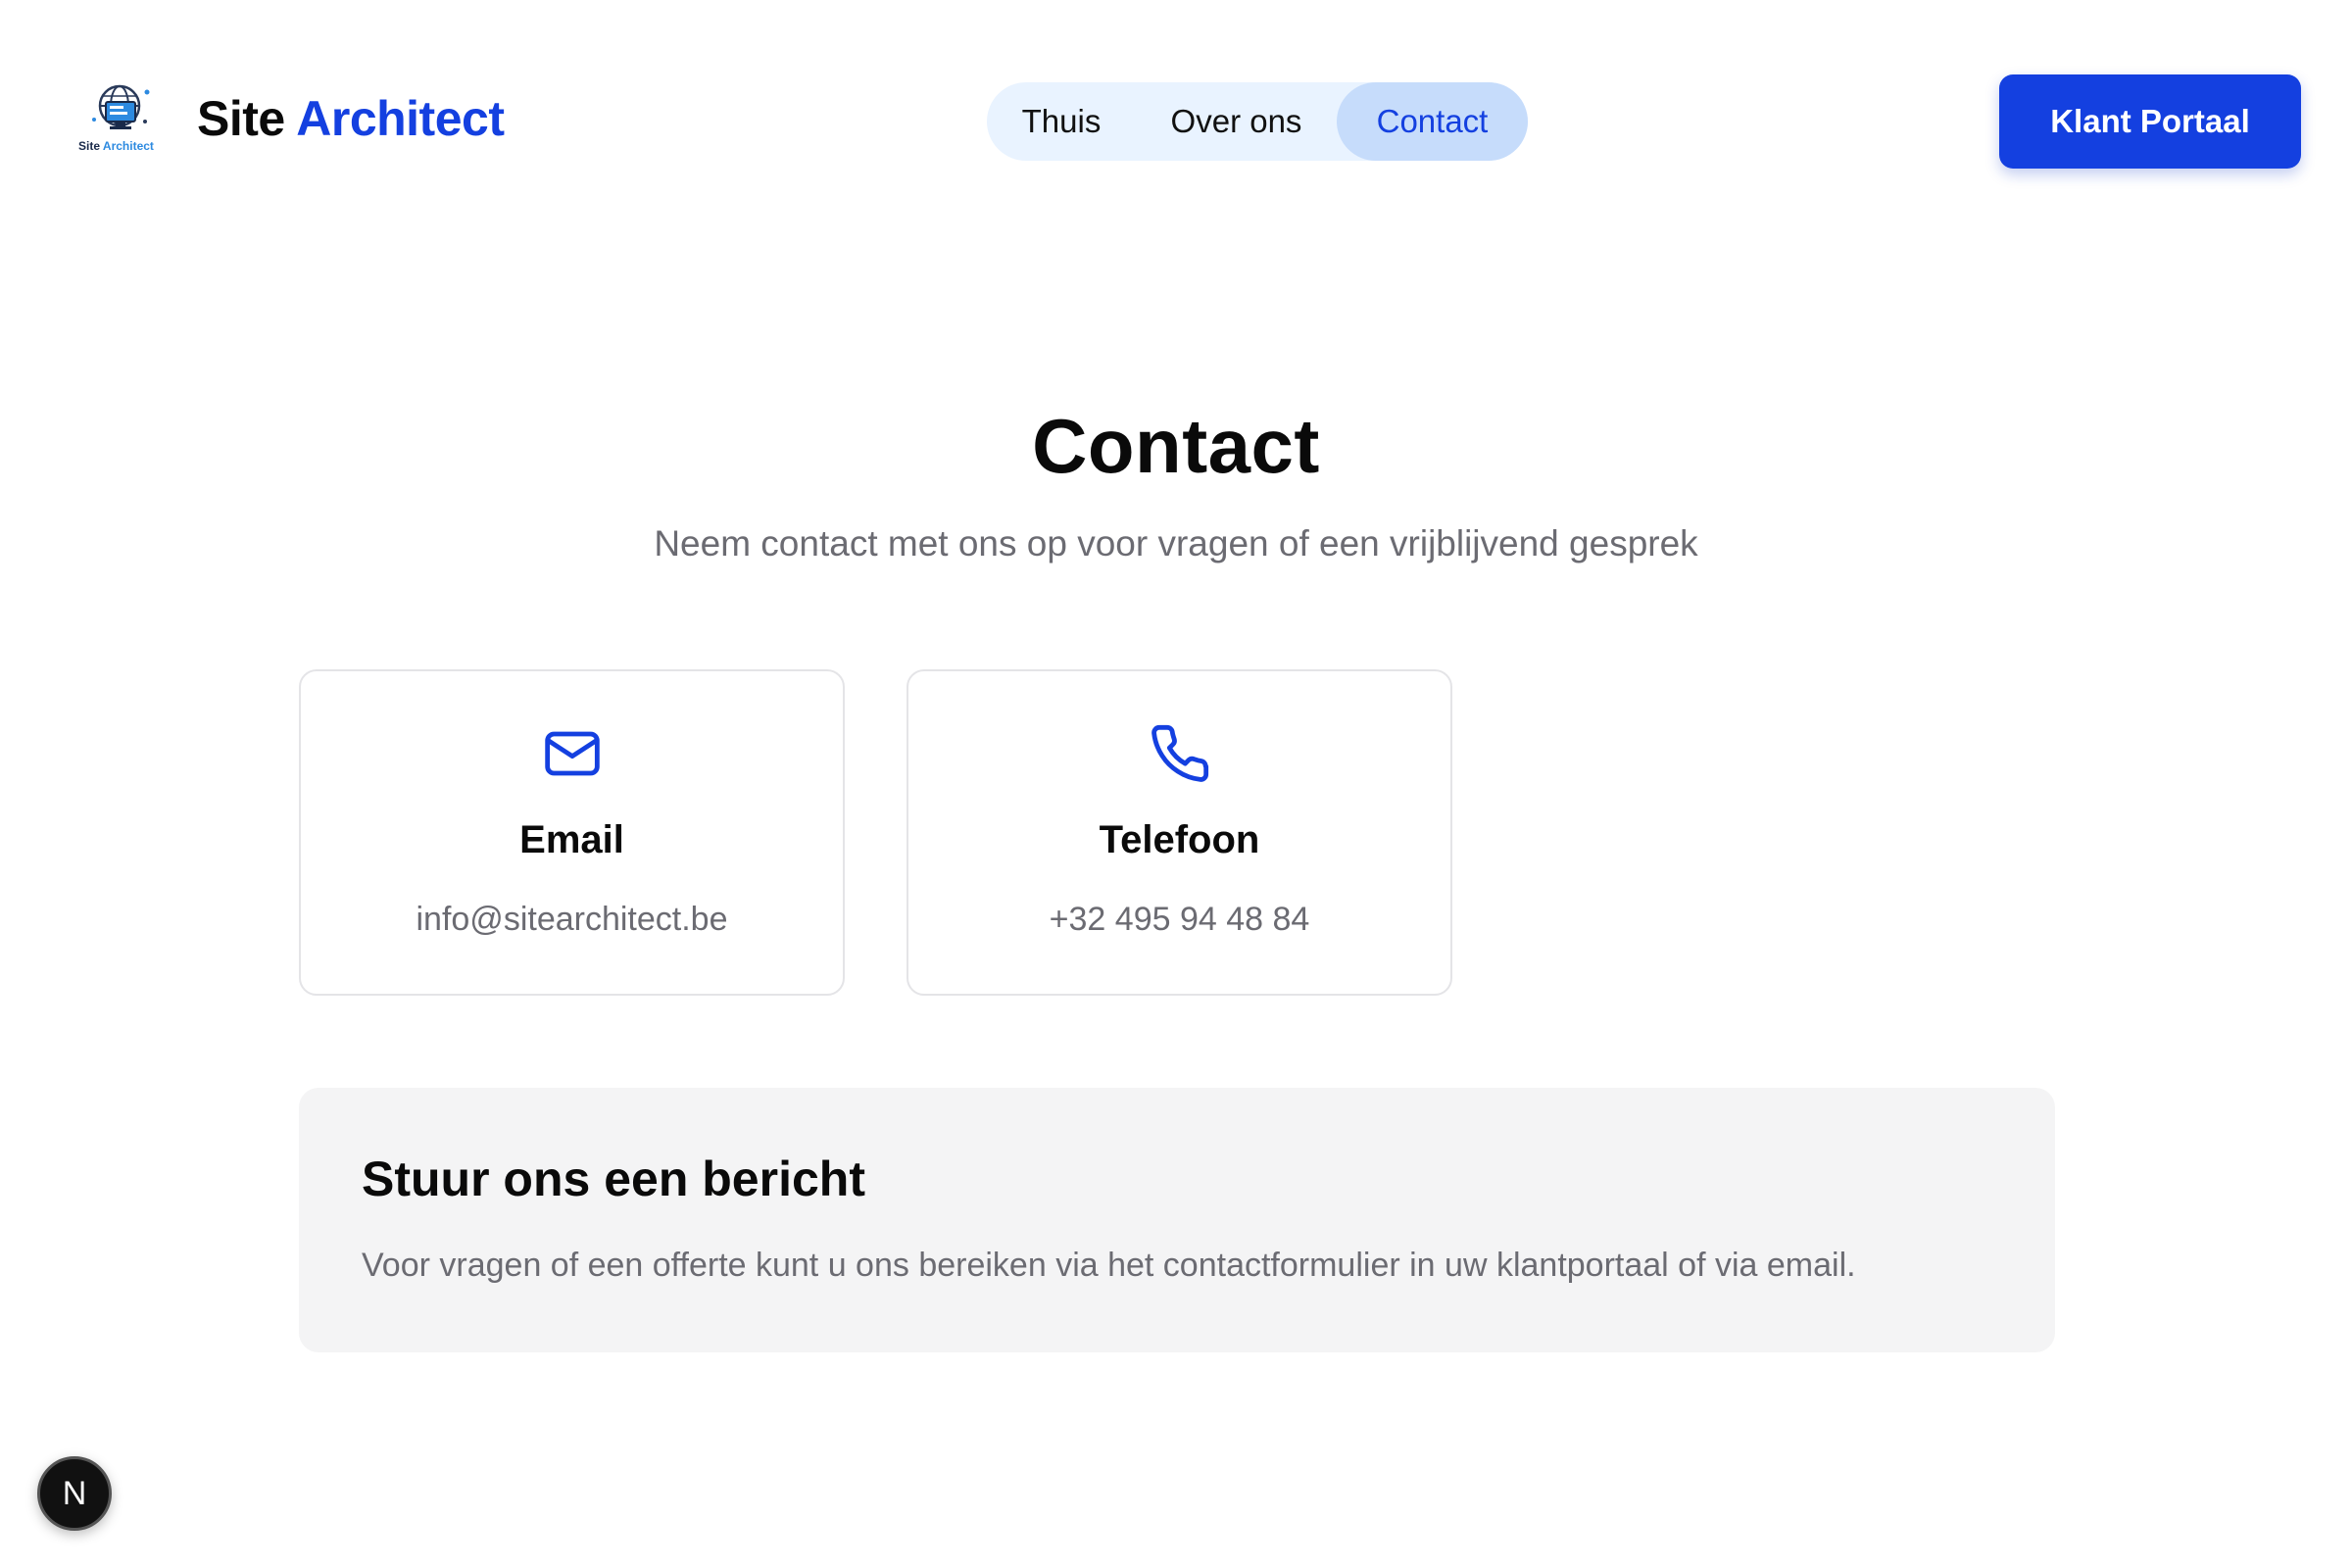  I want to click on nav-item-thuis: Thuis, so click(1061, 121).